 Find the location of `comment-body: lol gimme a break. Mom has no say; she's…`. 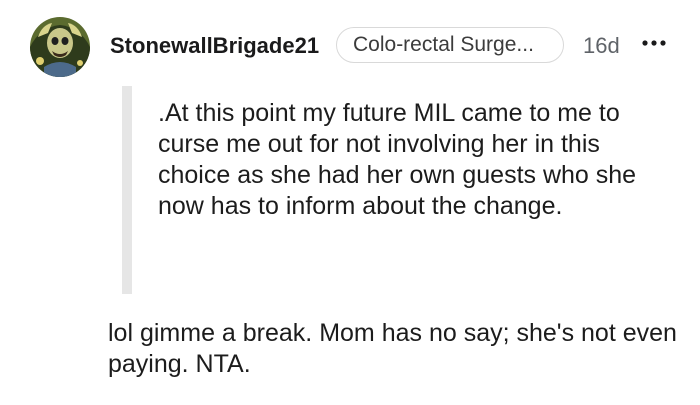

comment-body: lol gimme a break. Mom has no say; she's… is located at coordinates (392, 348).